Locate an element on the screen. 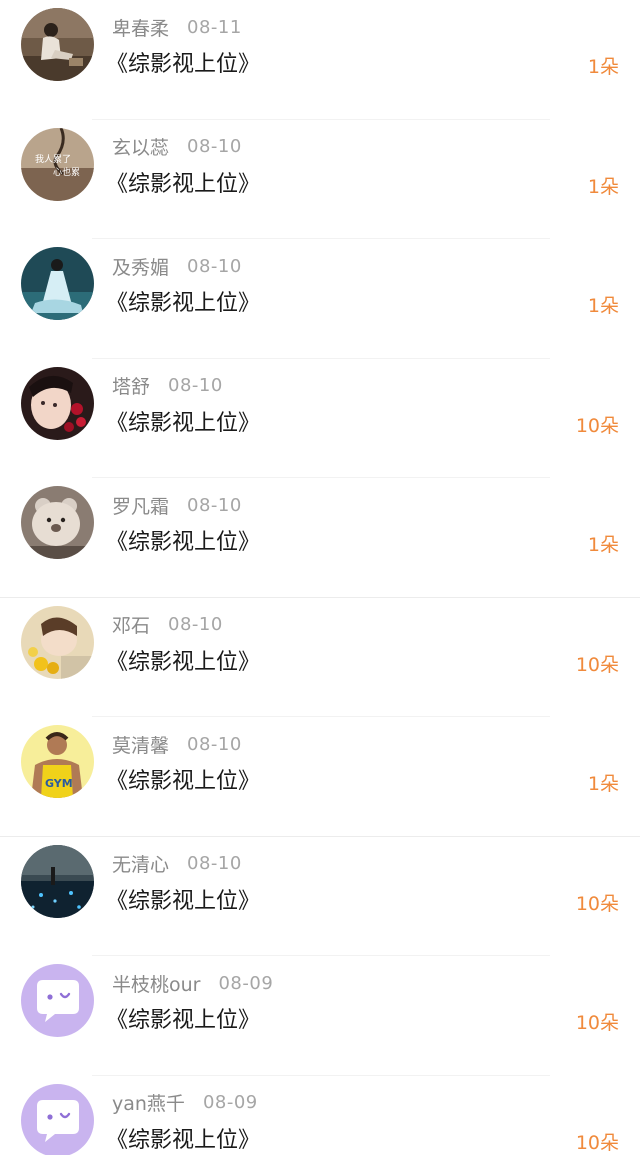 The image size is (640, 1155). item-meta: 邓石 08-10 is located at coordinates (167, 625).